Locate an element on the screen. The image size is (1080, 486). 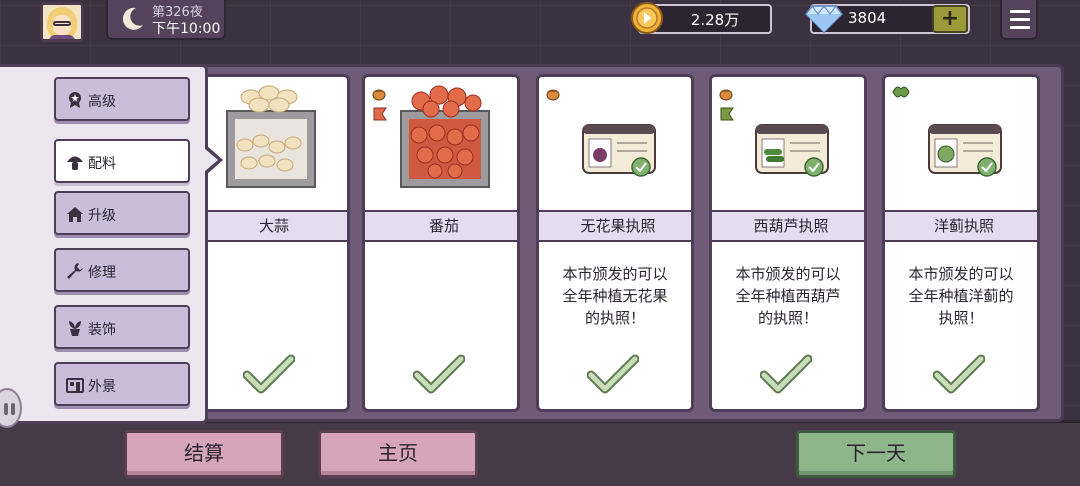
pause-icon is located at coordinates (6, 409).